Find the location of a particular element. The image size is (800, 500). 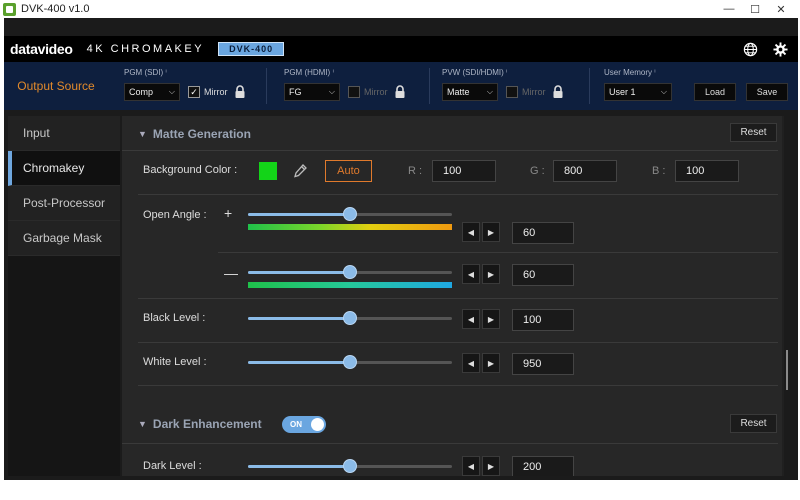

globe-icon is located at coordinates (750, 49).